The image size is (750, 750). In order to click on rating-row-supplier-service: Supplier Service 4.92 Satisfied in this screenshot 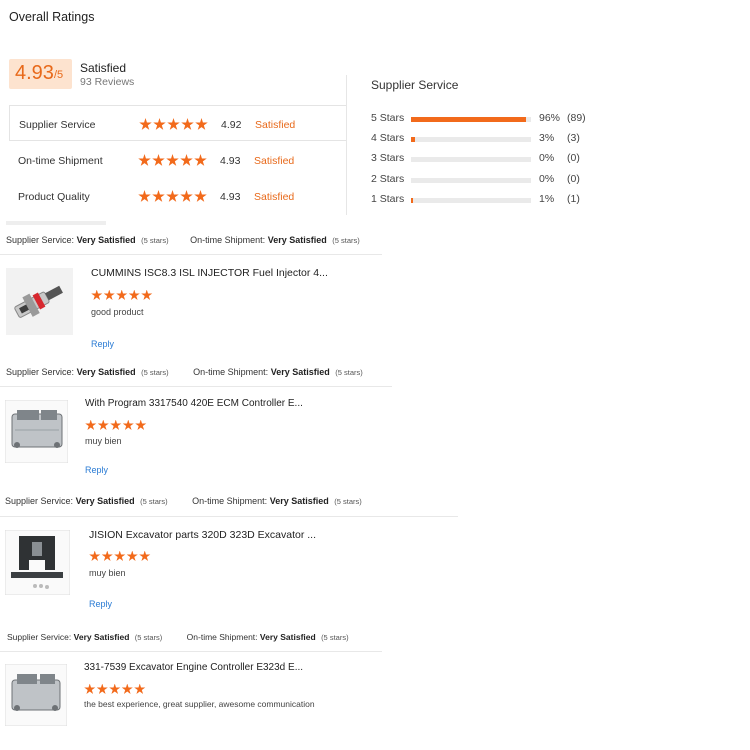, I will do `click(178, 123)`.